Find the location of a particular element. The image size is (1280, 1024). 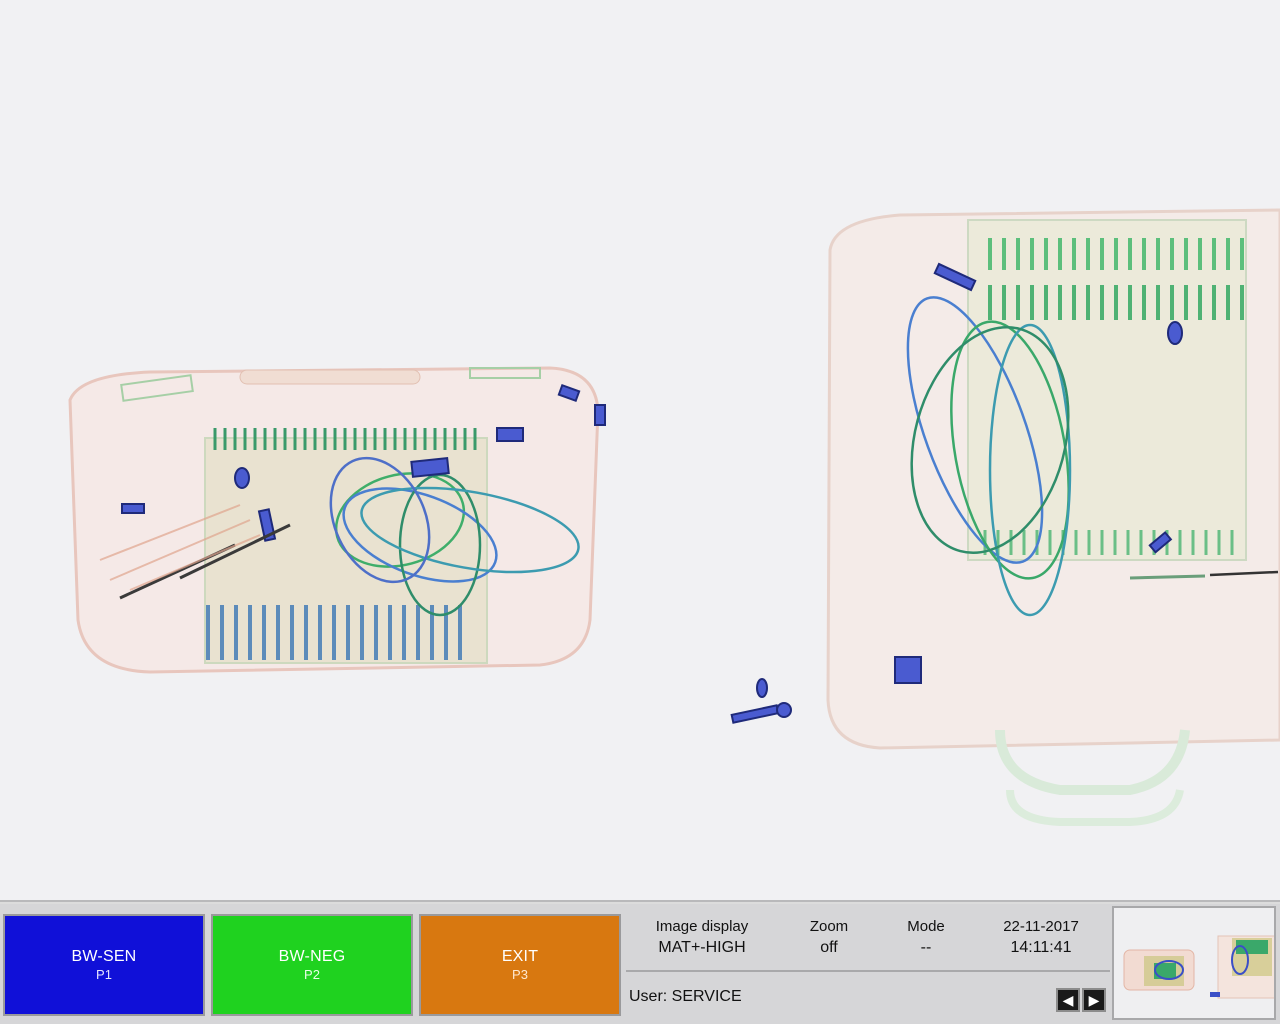

bw-sen-label: BW-SEN is located at coordinates (104, 956).